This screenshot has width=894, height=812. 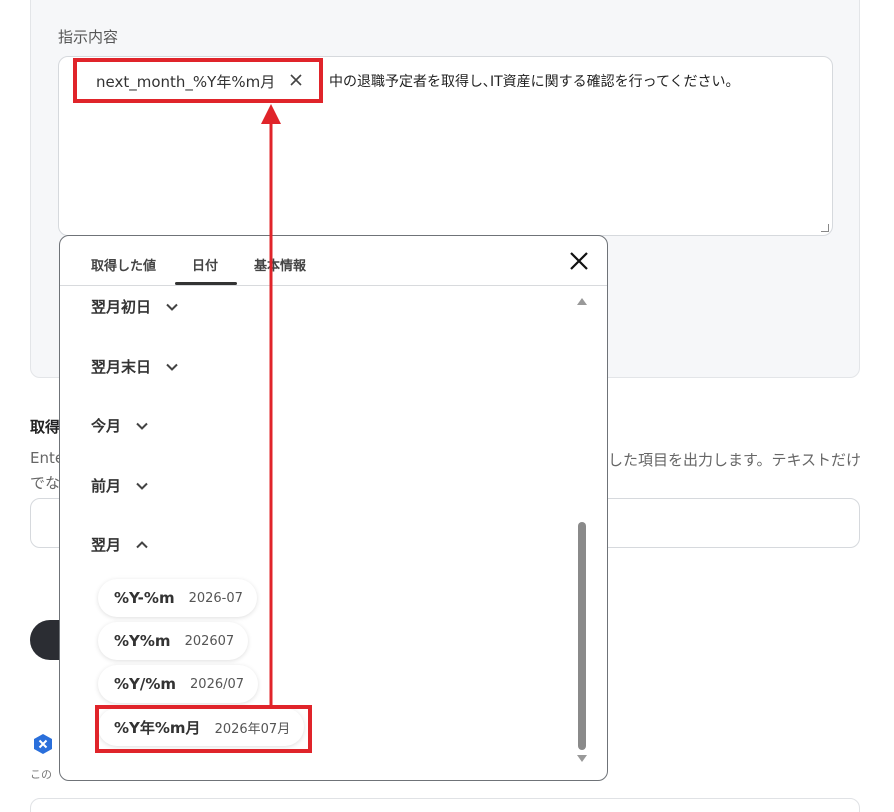 I want to click on format-key: %Y-%m, so click(x=144, y=598).